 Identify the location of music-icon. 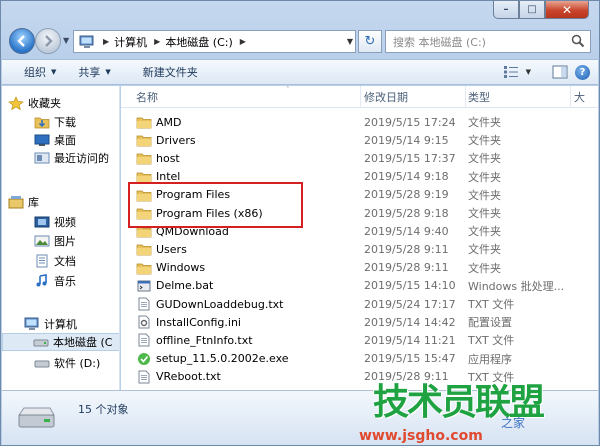
(41, 280).